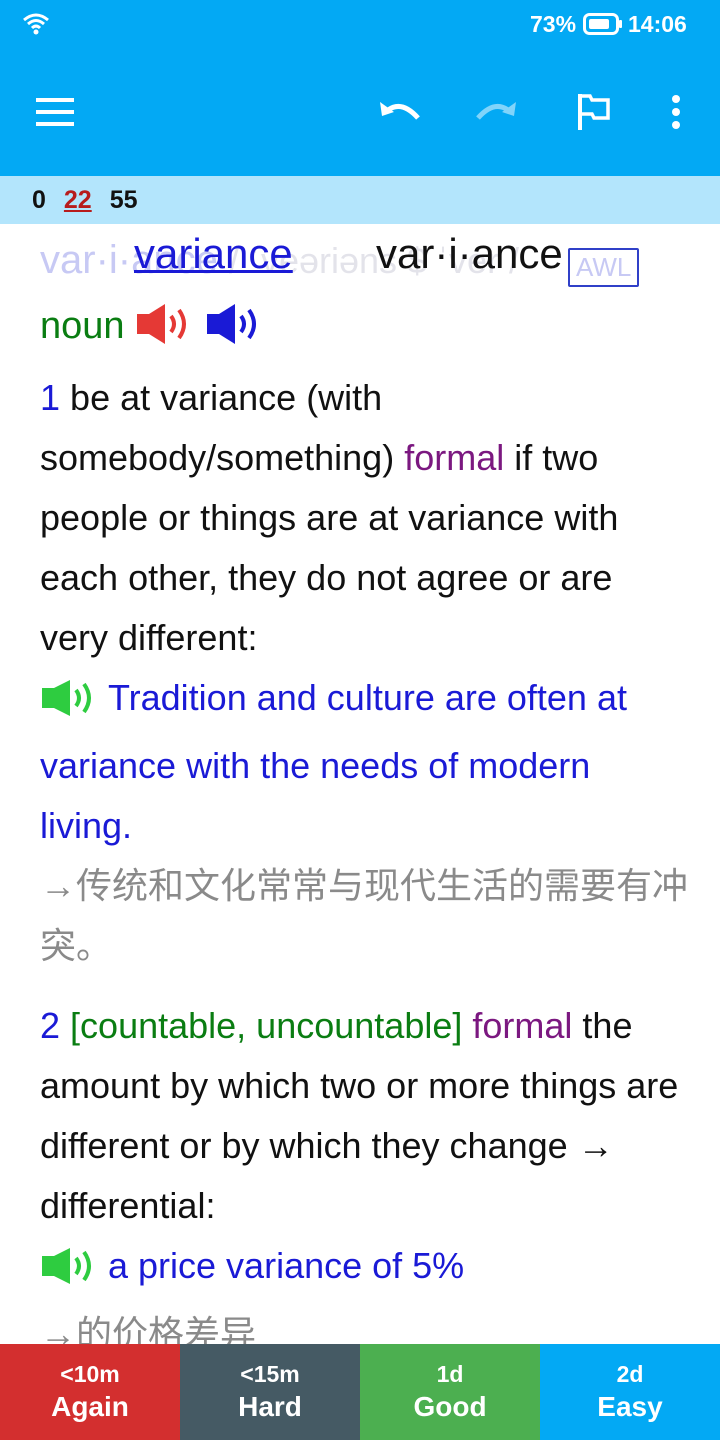  Describe the element at coordinates (360, 112) in the screenshot. I see `app-toolbar` at that location.